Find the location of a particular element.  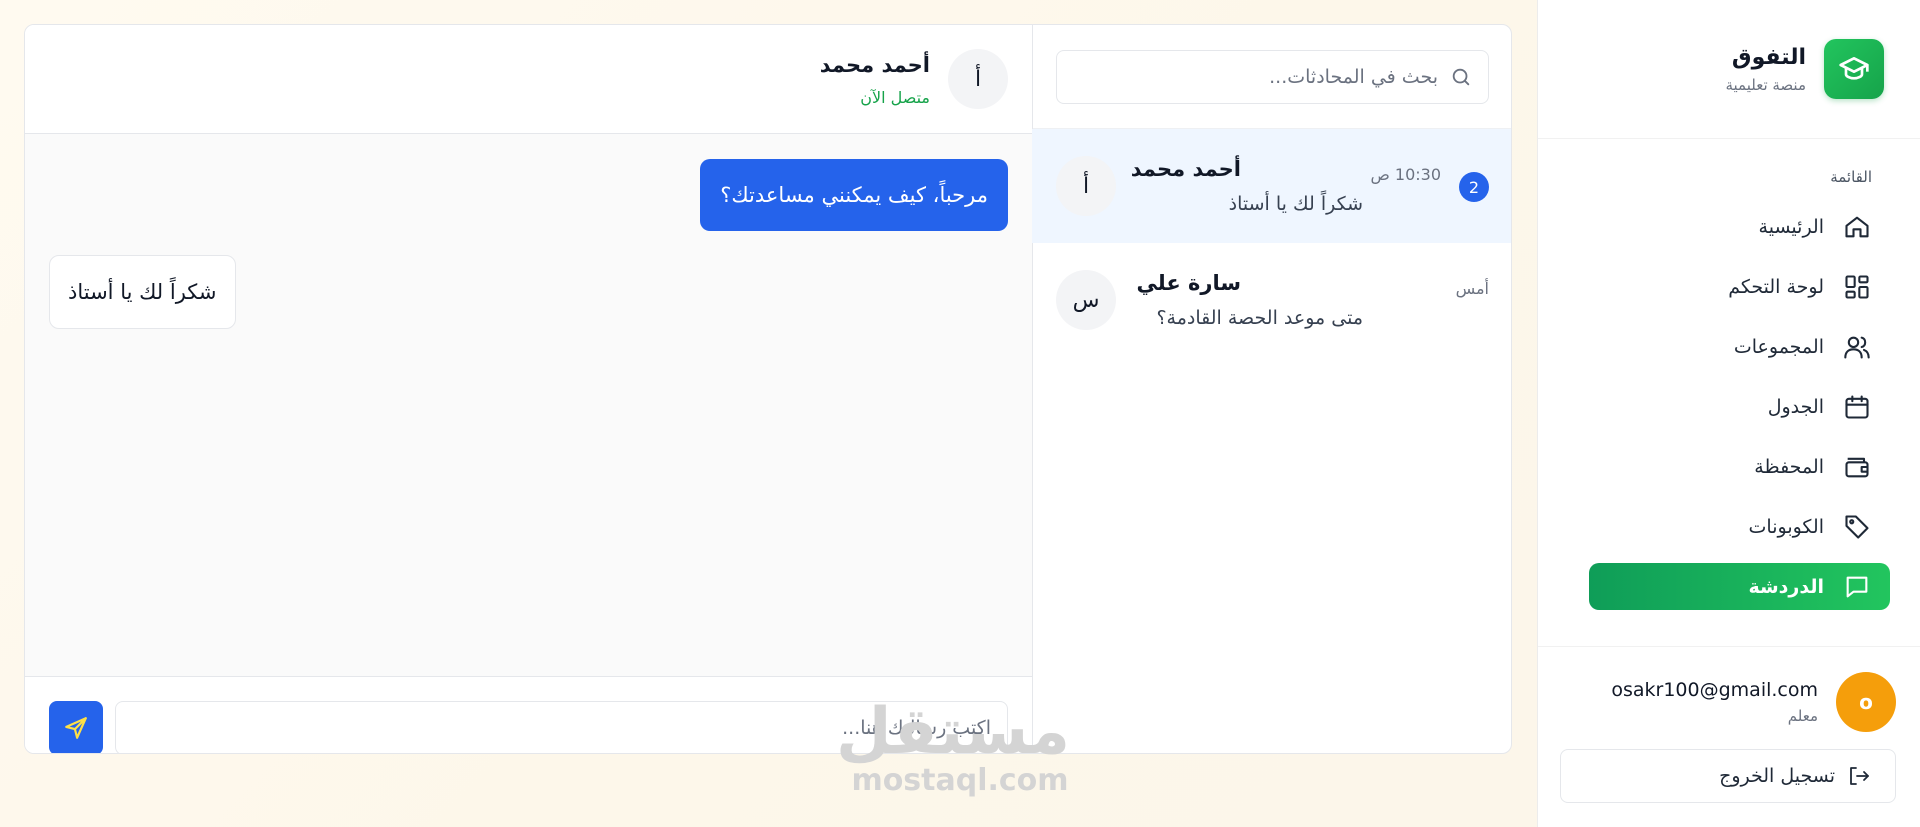

brand-title: التفوق is located at coordinates (1768, 57).